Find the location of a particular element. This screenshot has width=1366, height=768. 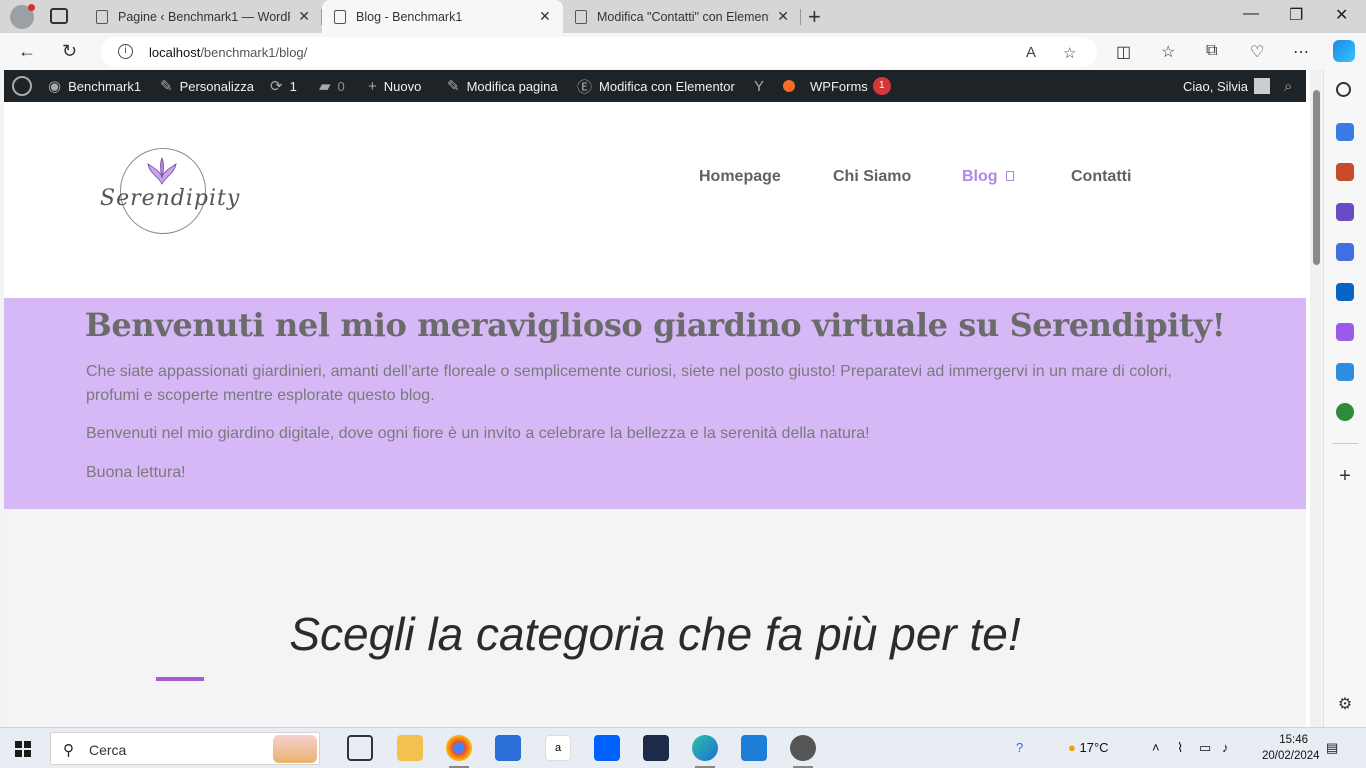

tree-icon is located at coordinates (1345, 412).